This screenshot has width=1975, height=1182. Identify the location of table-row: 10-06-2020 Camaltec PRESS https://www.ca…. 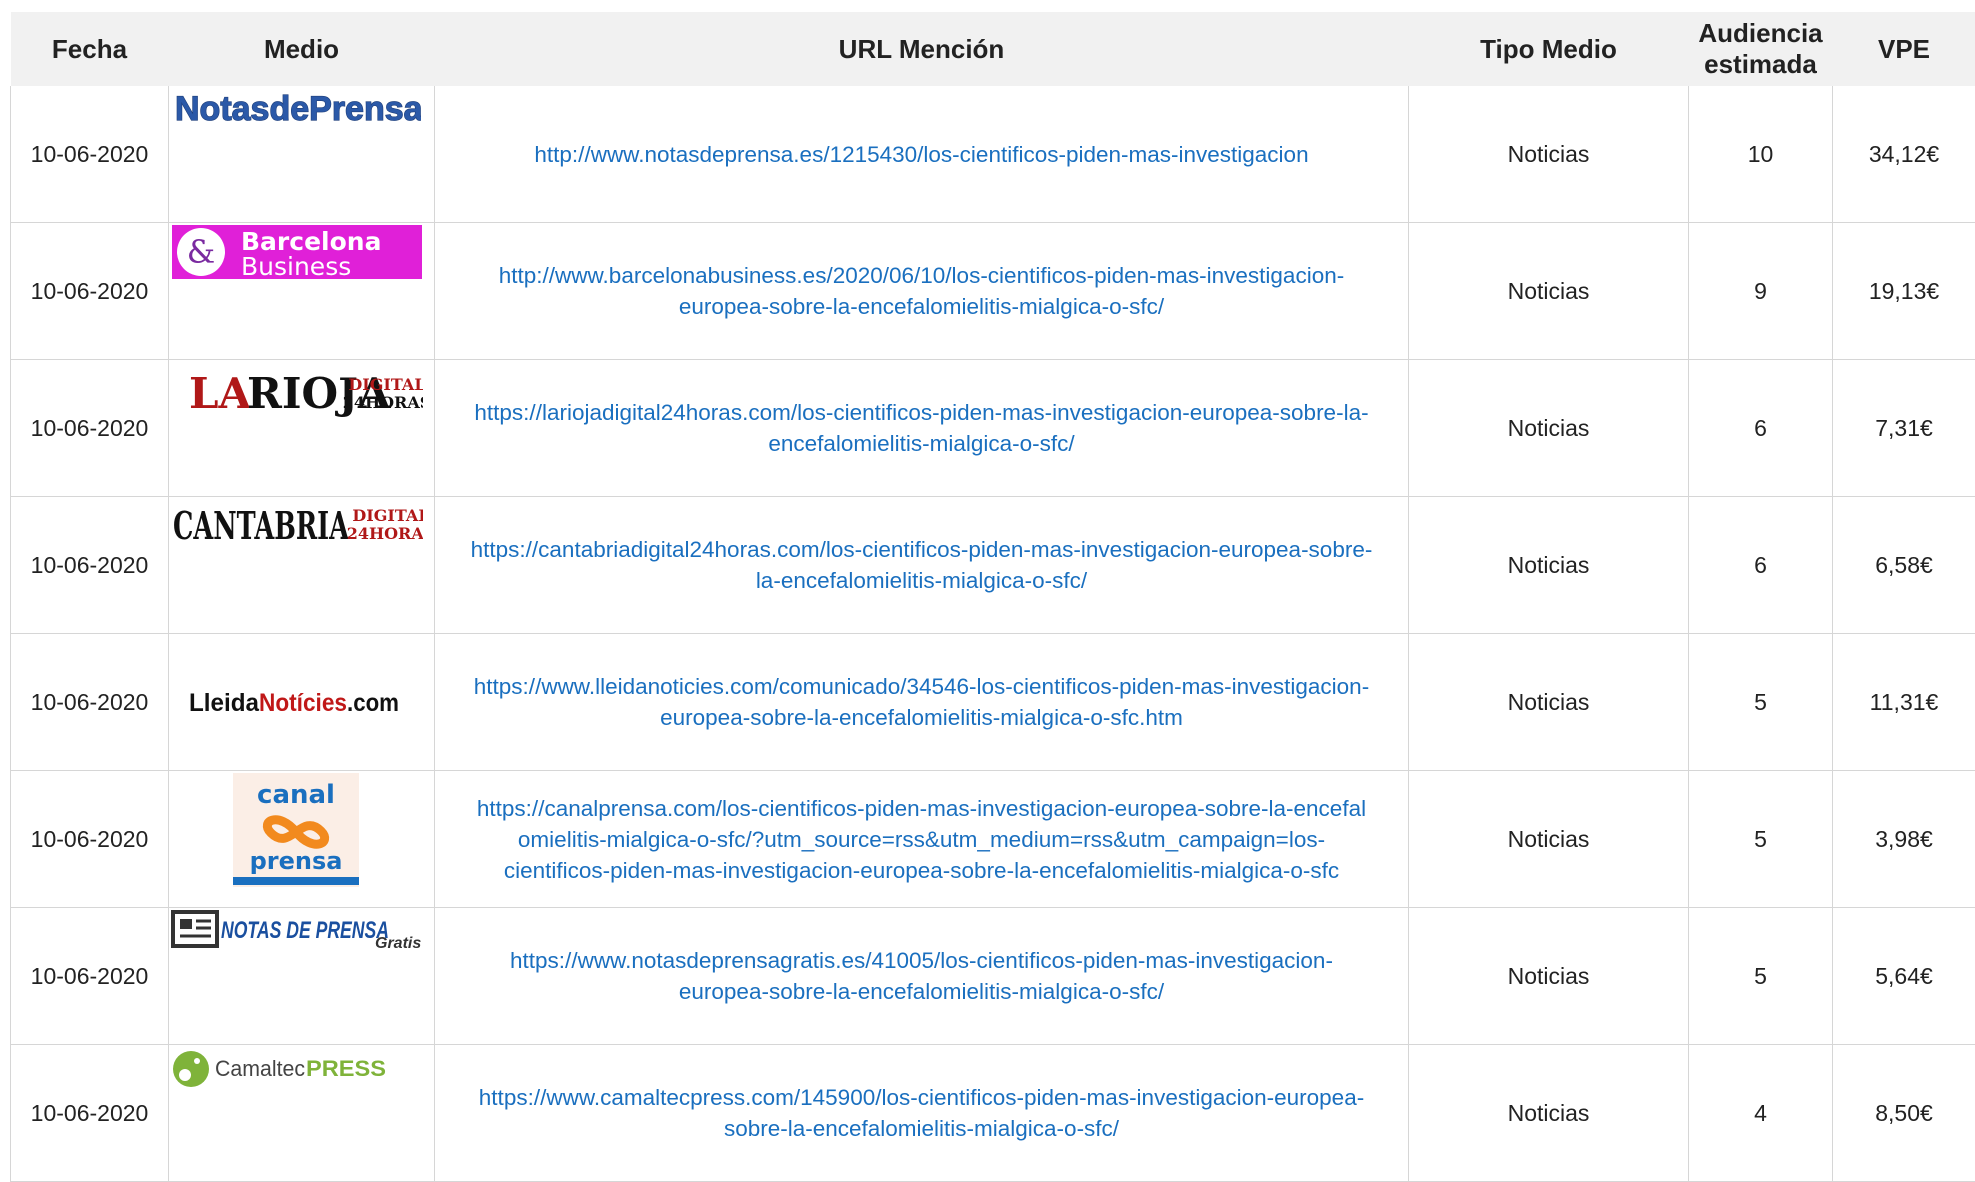
(993, 1113).